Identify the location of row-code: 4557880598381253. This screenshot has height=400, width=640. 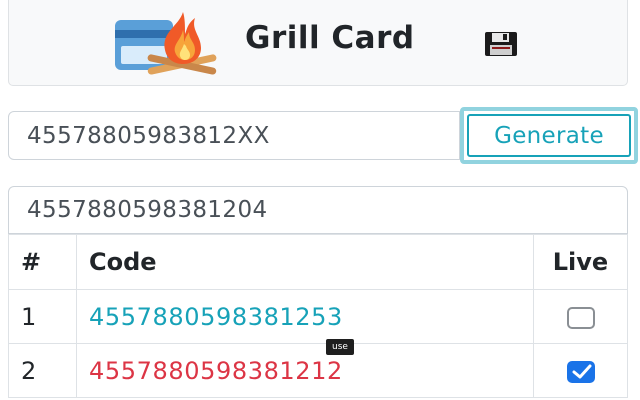
(305, 316).